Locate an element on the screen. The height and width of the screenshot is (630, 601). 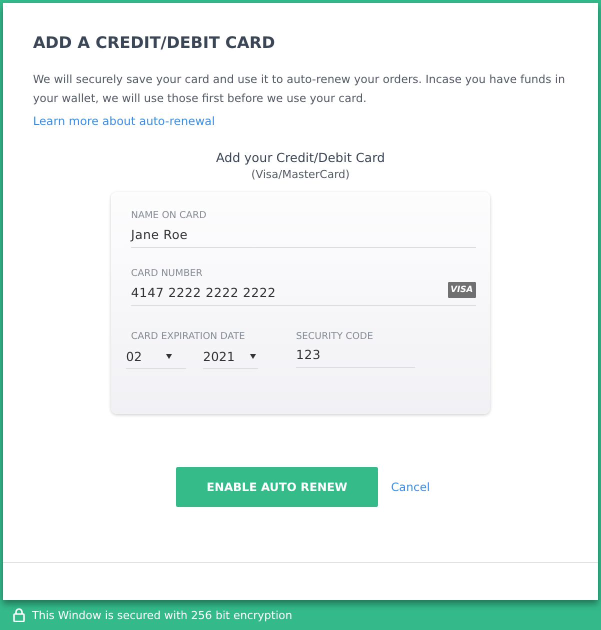
card-heading: Add your Credit/Debit Card is located at coordinates (300, 157).